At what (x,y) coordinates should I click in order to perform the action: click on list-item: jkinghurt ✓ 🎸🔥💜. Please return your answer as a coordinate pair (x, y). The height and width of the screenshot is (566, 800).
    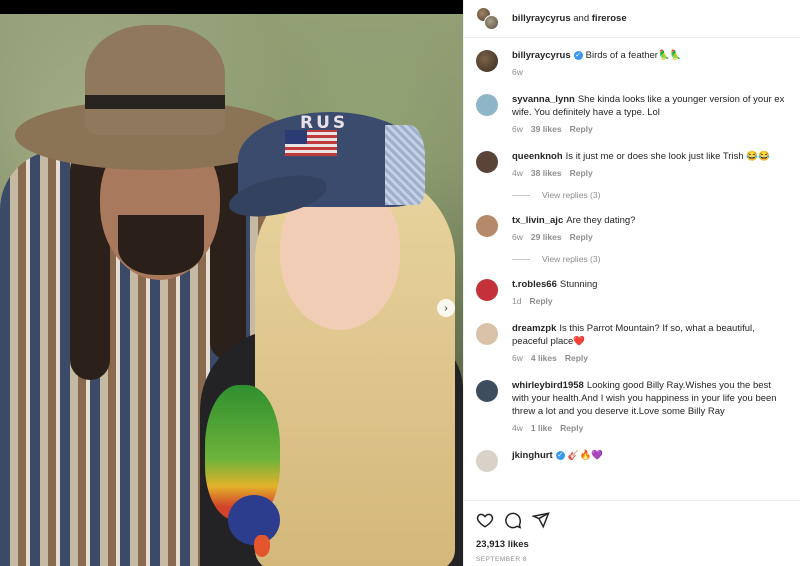
    Looking at the image, I should click on (632, 460).